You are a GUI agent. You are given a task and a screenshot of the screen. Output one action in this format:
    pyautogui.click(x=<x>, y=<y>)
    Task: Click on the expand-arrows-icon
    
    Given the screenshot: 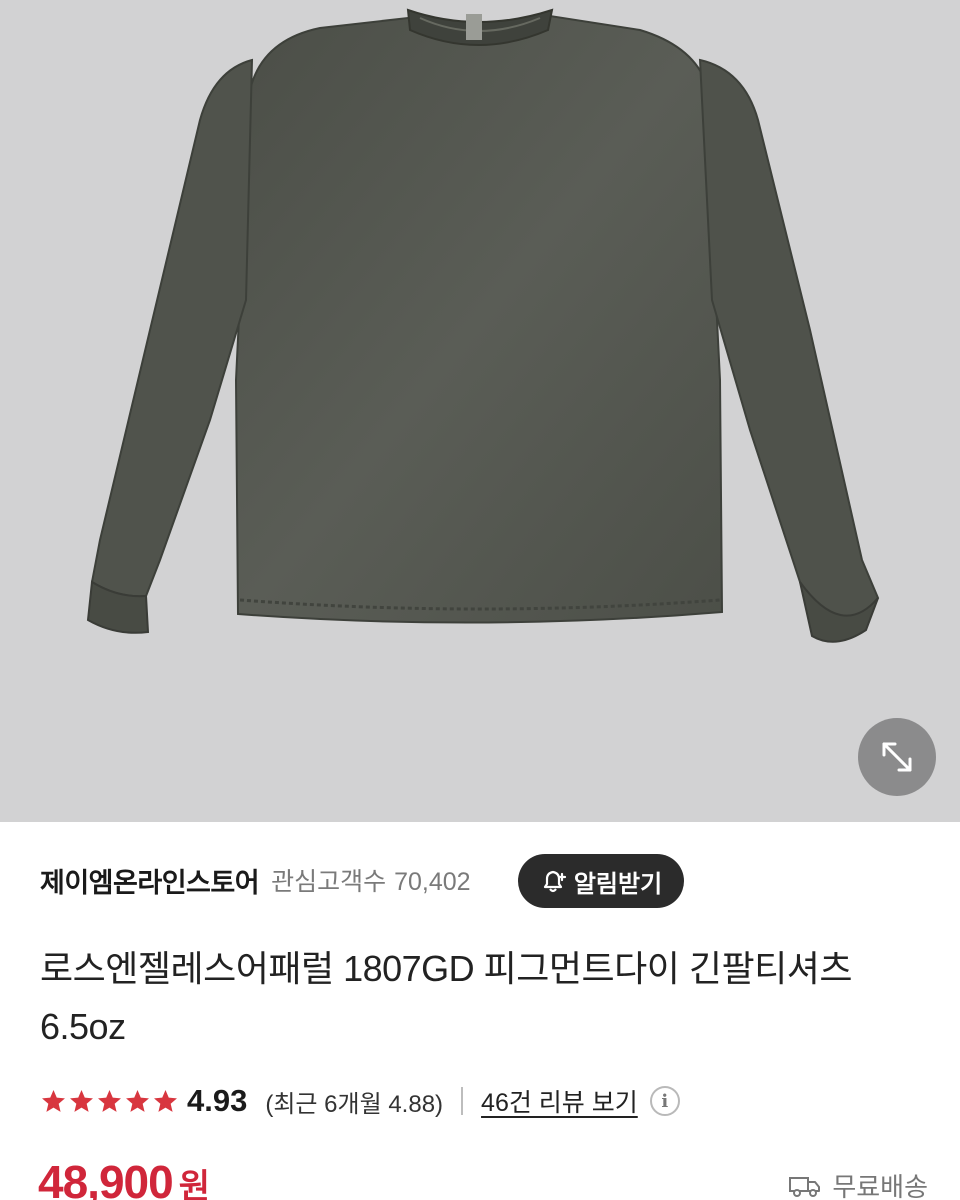 What is the action you would take?
    pyautogui.click(x=897, y=757)
    